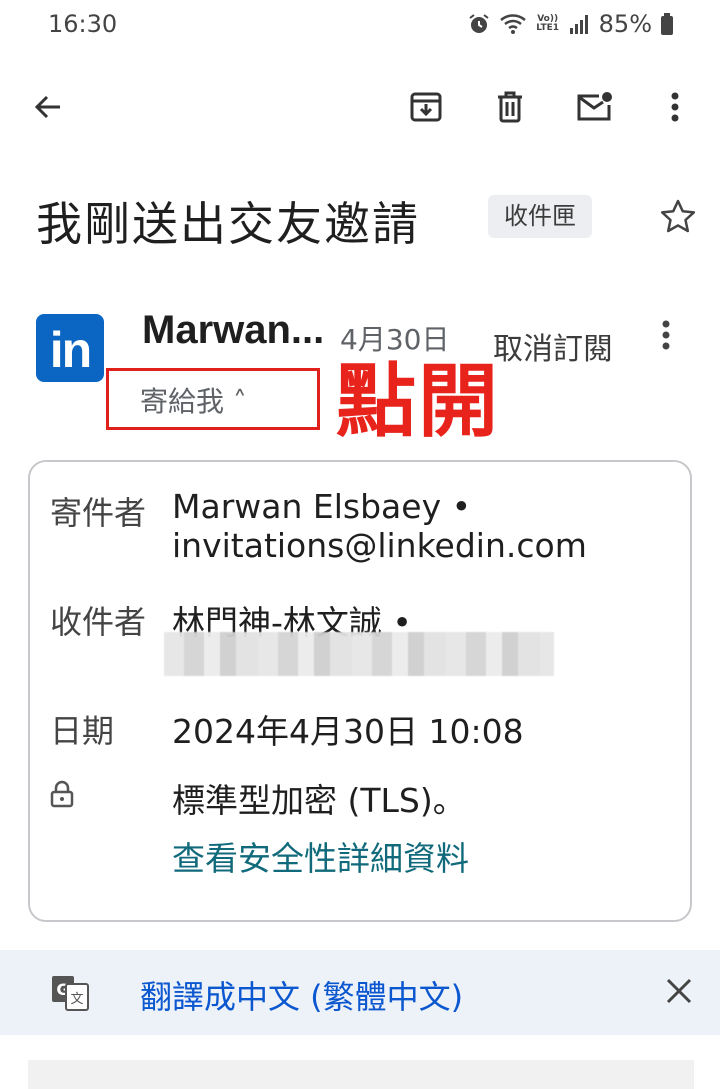 The image size is (720, 1089). What do you see at coordinates (479, 24) in the screenshot?
I see `alarm-icon` at bounding box center [479, 24].